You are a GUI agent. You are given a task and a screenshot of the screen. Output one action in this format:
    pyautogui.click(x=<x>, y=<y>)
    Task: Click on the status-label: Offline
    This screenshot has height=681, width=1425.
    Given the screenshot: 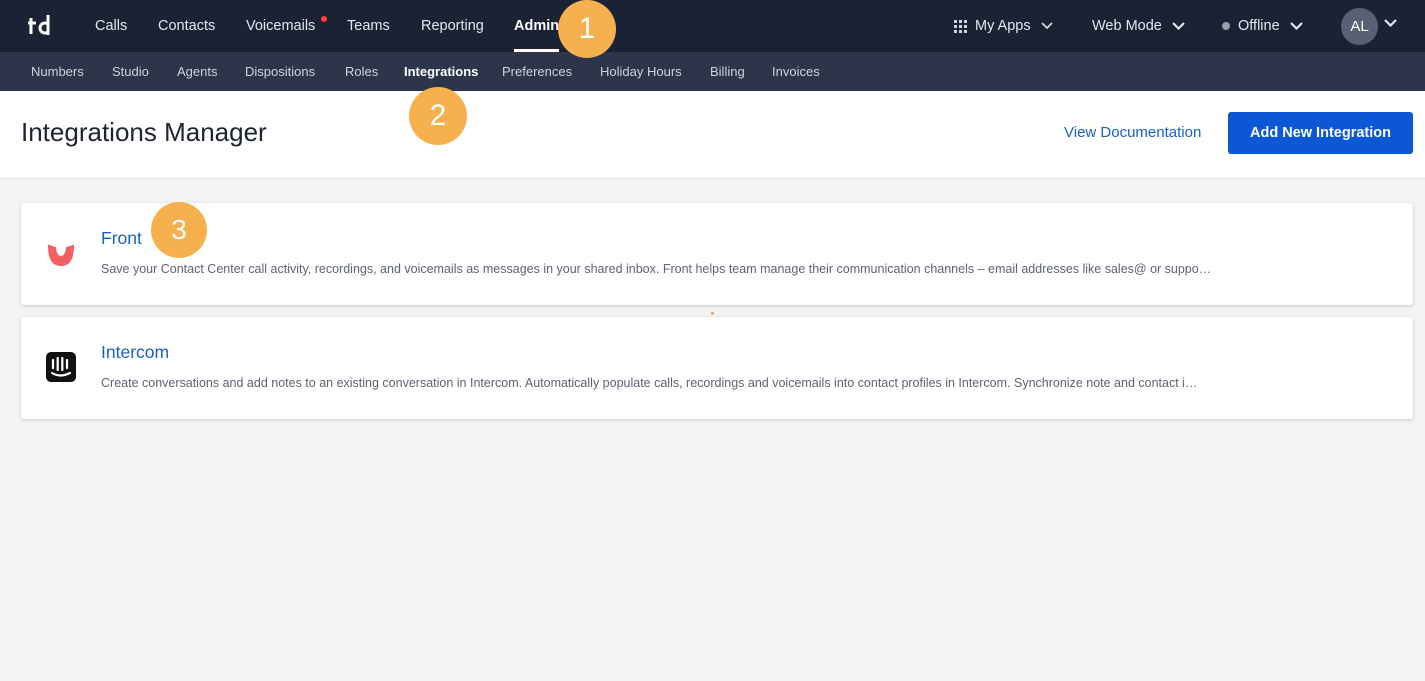 What is the action you would take?
    pyautogui.click(x=1259, y=26)
    